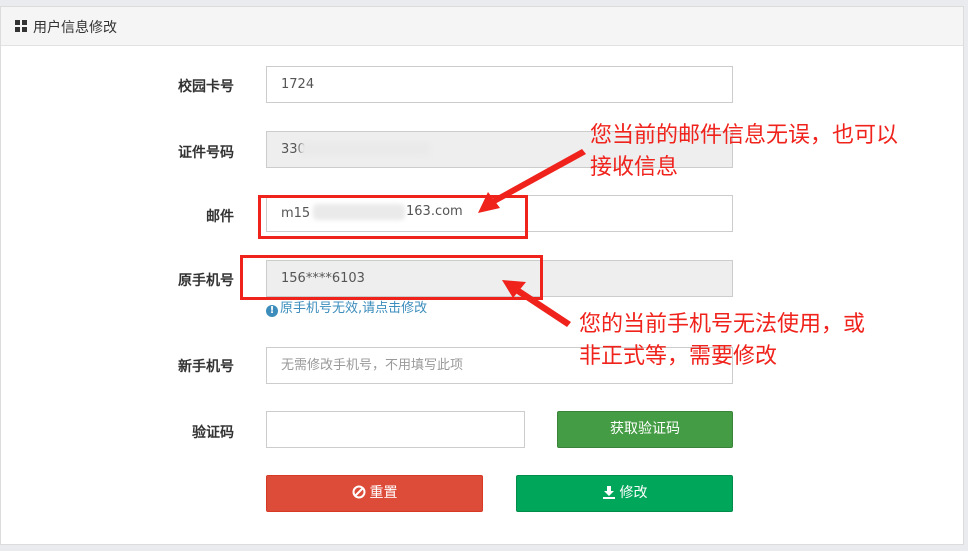 The width and height of the screenshot is (968, 551). What do you see at coordinates (499, 84) in the screenshot?
I see `campus-card-input` at bounding box center [499, 84].